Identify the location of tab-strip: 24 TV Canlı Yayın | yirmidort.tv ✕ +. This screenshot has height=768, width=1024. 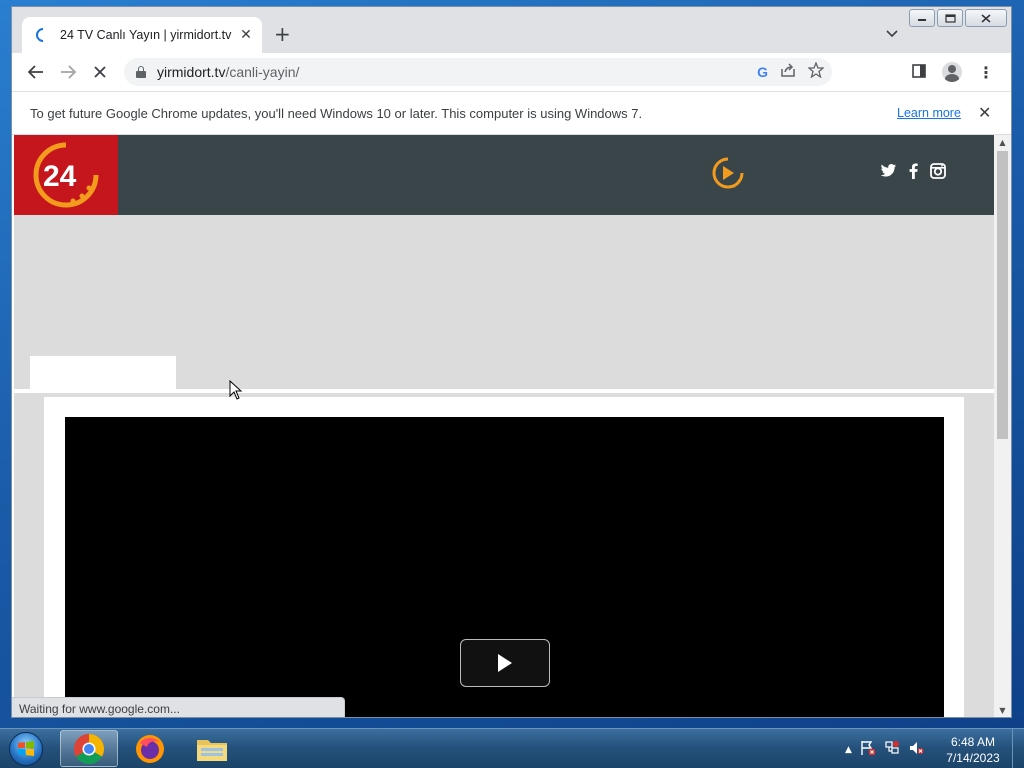
(511, 30).